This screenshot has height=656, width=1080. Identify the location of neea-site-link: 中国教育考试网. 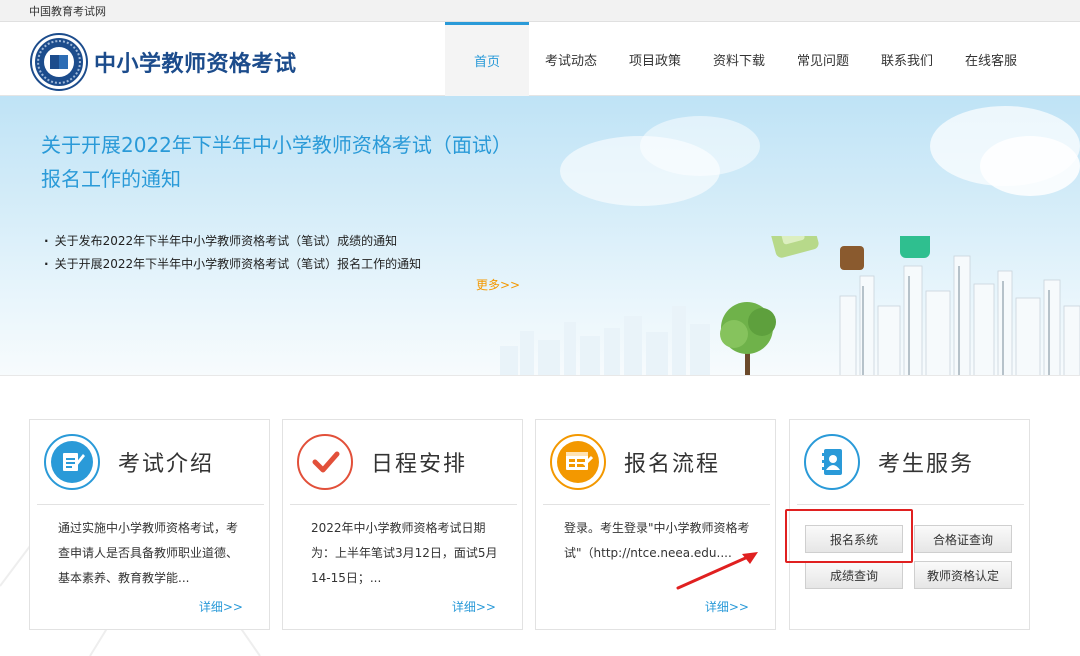
(67, 11).